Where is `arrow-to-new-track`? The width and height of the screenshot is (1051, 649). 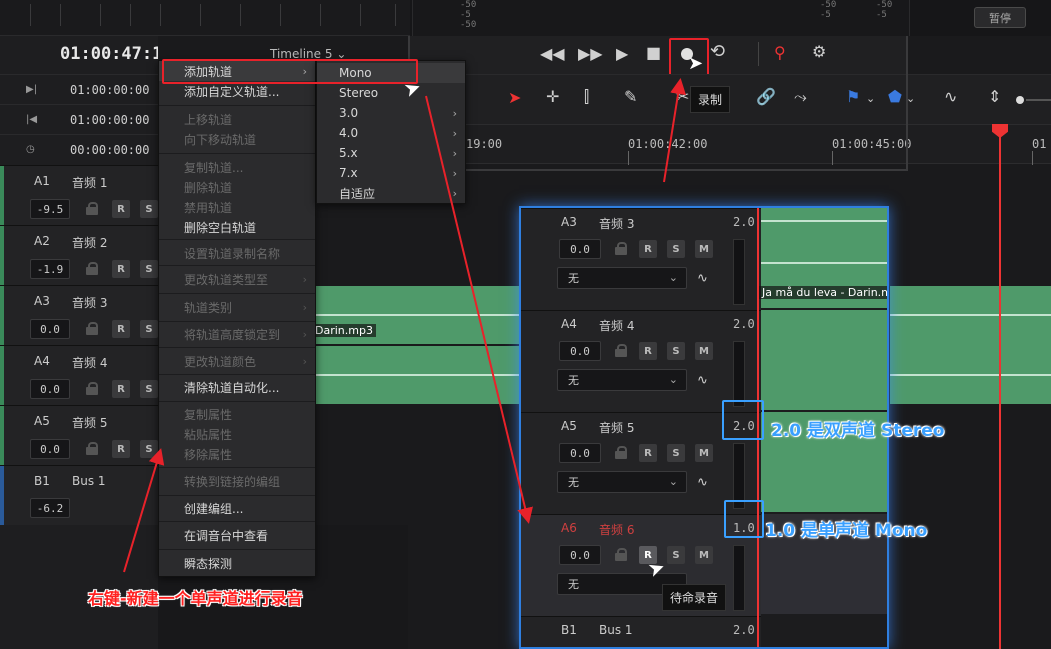 arrow-to-new-track is located at coordinates (479, 309).